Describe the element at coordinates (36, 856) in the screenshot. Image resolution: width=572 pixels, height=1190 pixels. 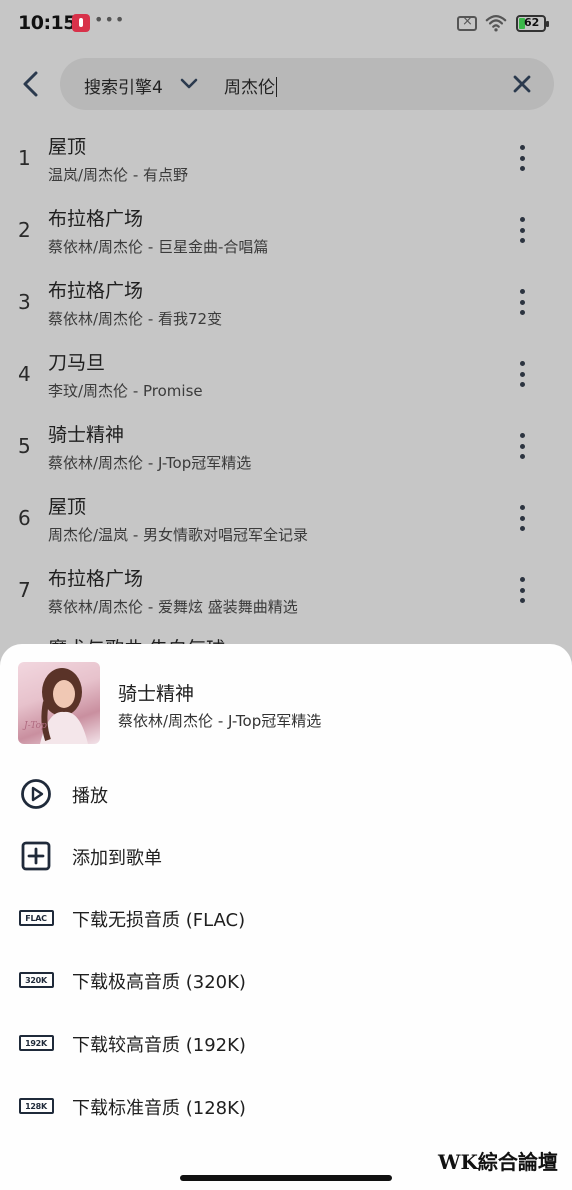
I see `add-square-icon` at that location.